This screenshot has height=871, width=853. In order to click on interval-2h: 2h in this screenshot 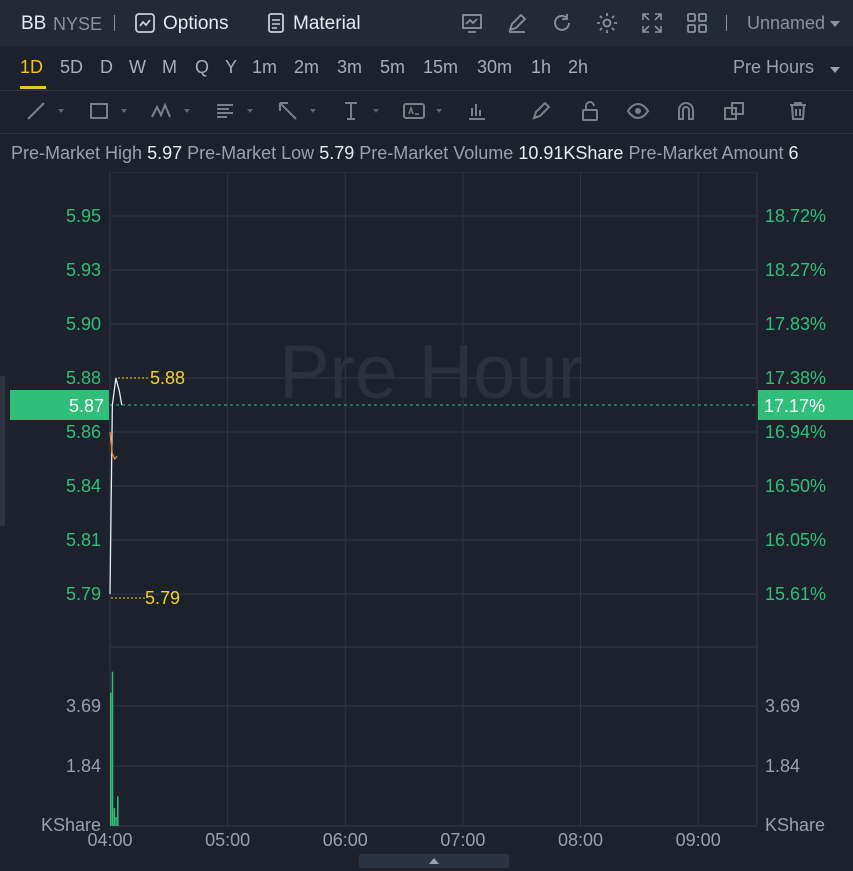, I will do `click(578, 67)`.